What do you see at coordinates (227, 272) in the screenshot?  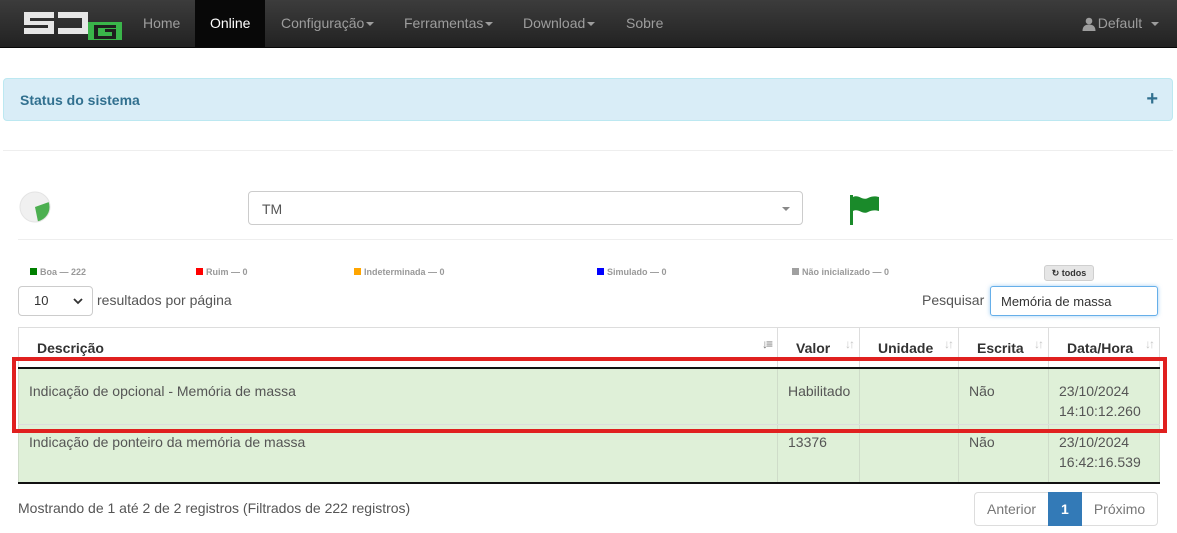 I see `legend-label: Ruim — 0` at bounding box center [227, 272].